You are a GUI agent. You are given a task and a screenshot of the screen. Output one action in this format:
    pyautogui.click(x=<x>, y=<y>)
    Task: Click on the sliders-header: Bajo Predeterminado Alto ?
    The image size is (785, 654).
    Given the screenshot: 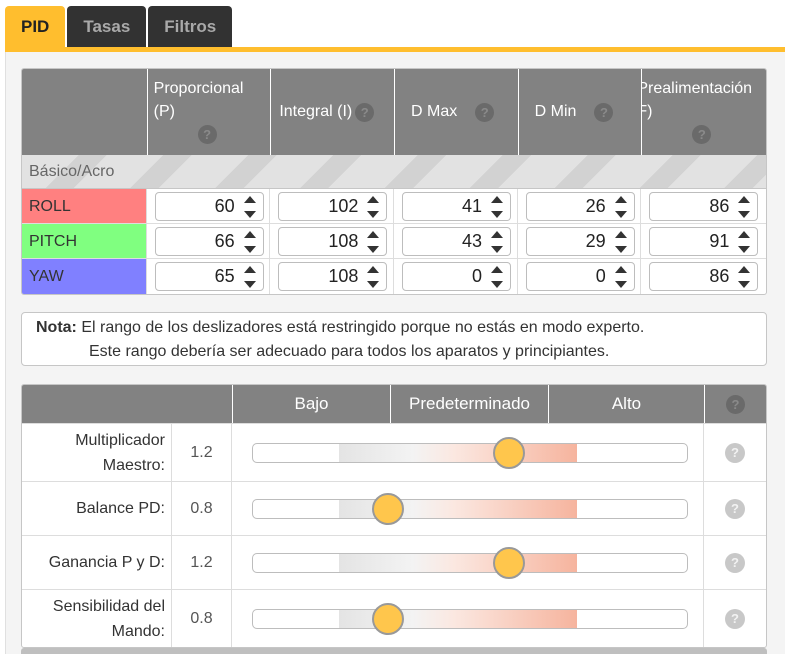 What is the action you would take?
    pyautogui.click(x=394, y=404)
    